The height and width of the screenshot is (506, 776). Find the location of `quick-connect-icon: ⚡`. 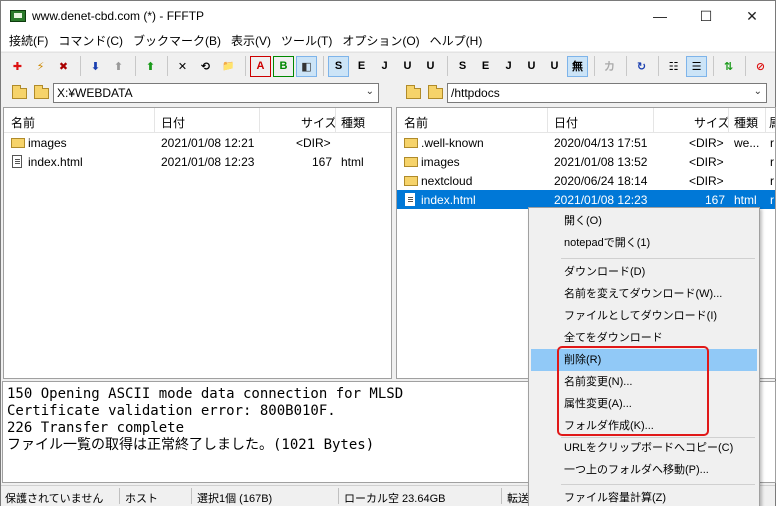

quick-connect-icon: ⚡ is located at coordinates (40, 66).